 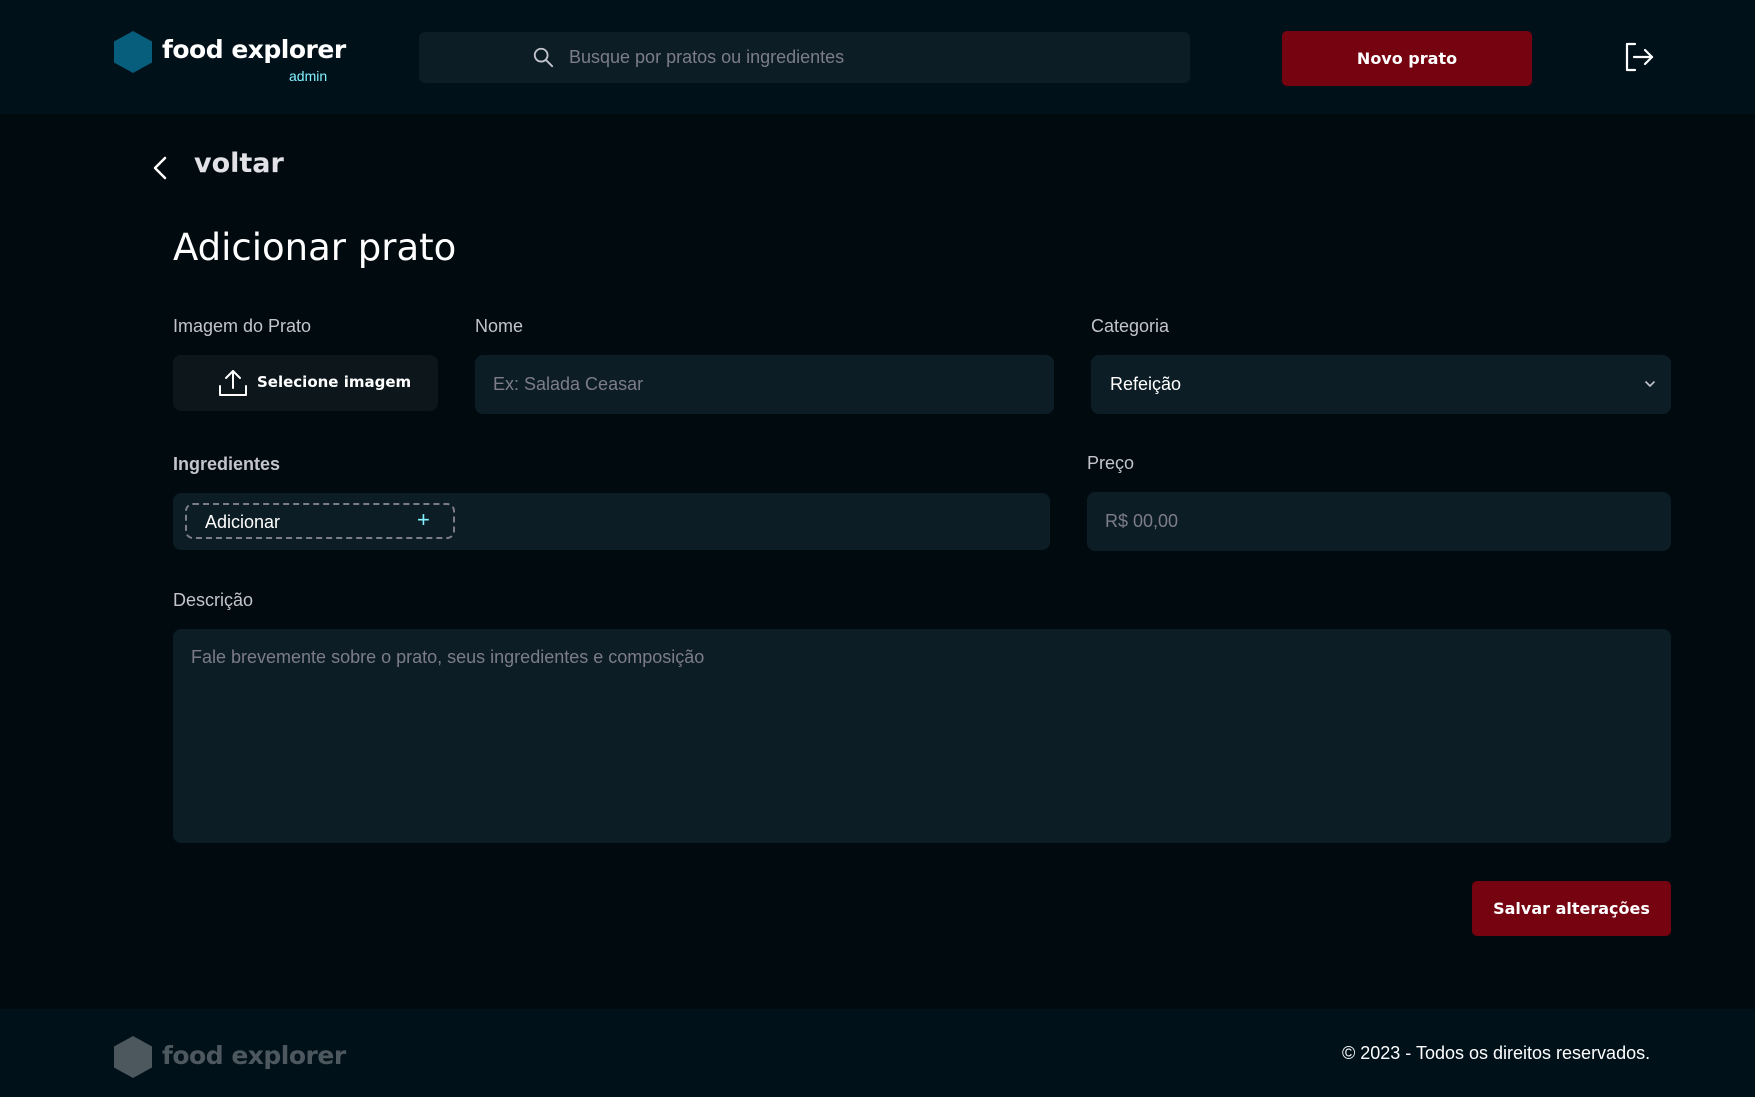 What do you see at coordinates (243, 522) in the screenshot?
I see `add-ingredient-label: Adicionar` at bounding box center [243, 522].